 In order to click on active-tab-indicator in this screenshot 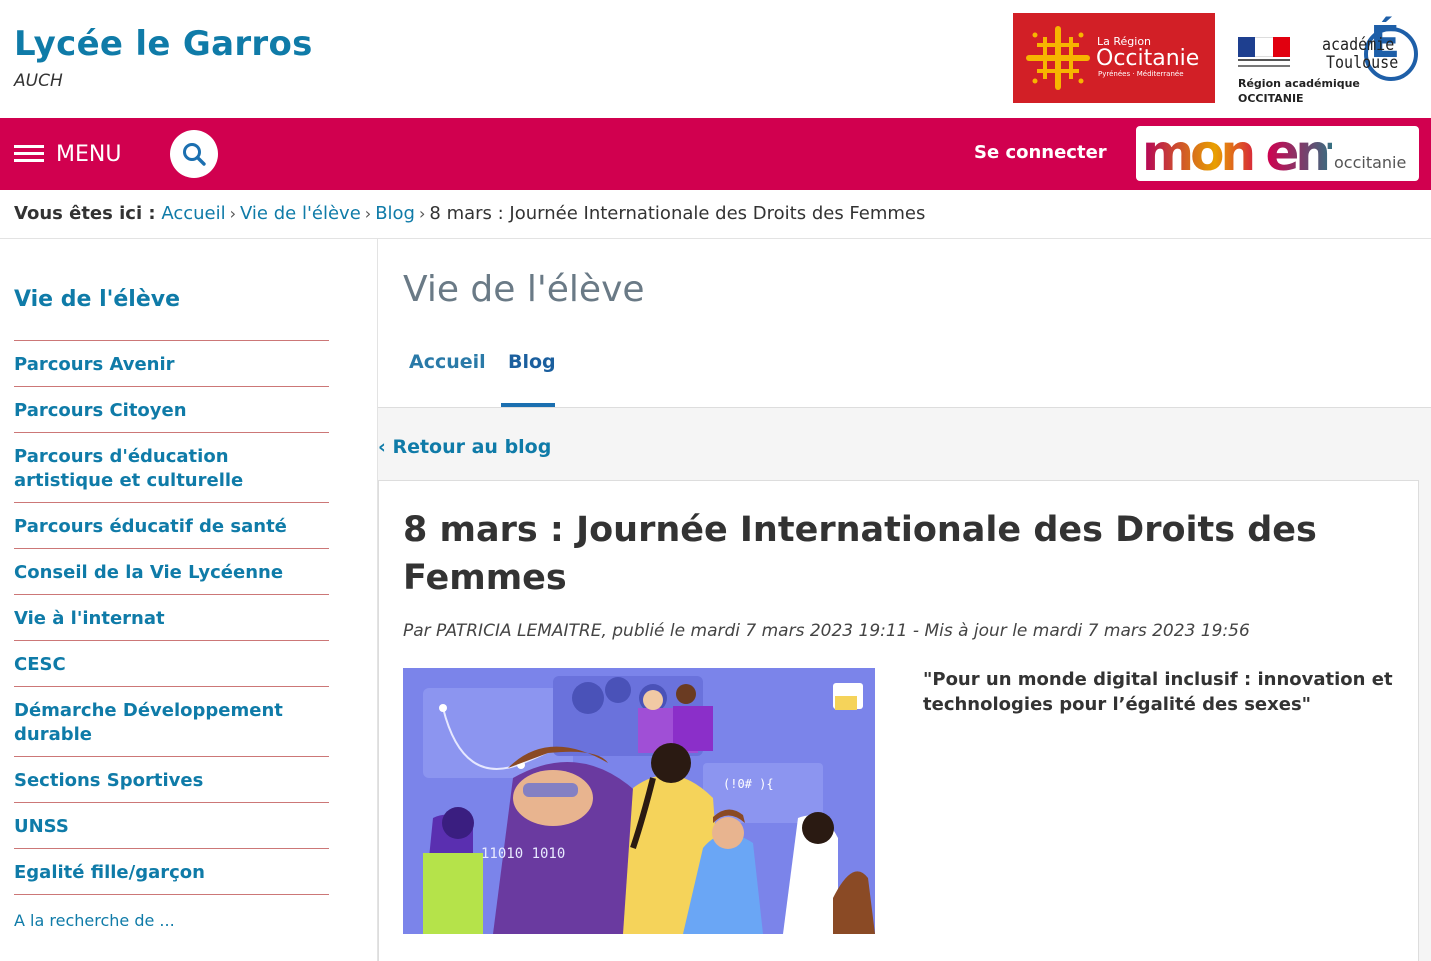, I will do `click(528, 405)`.